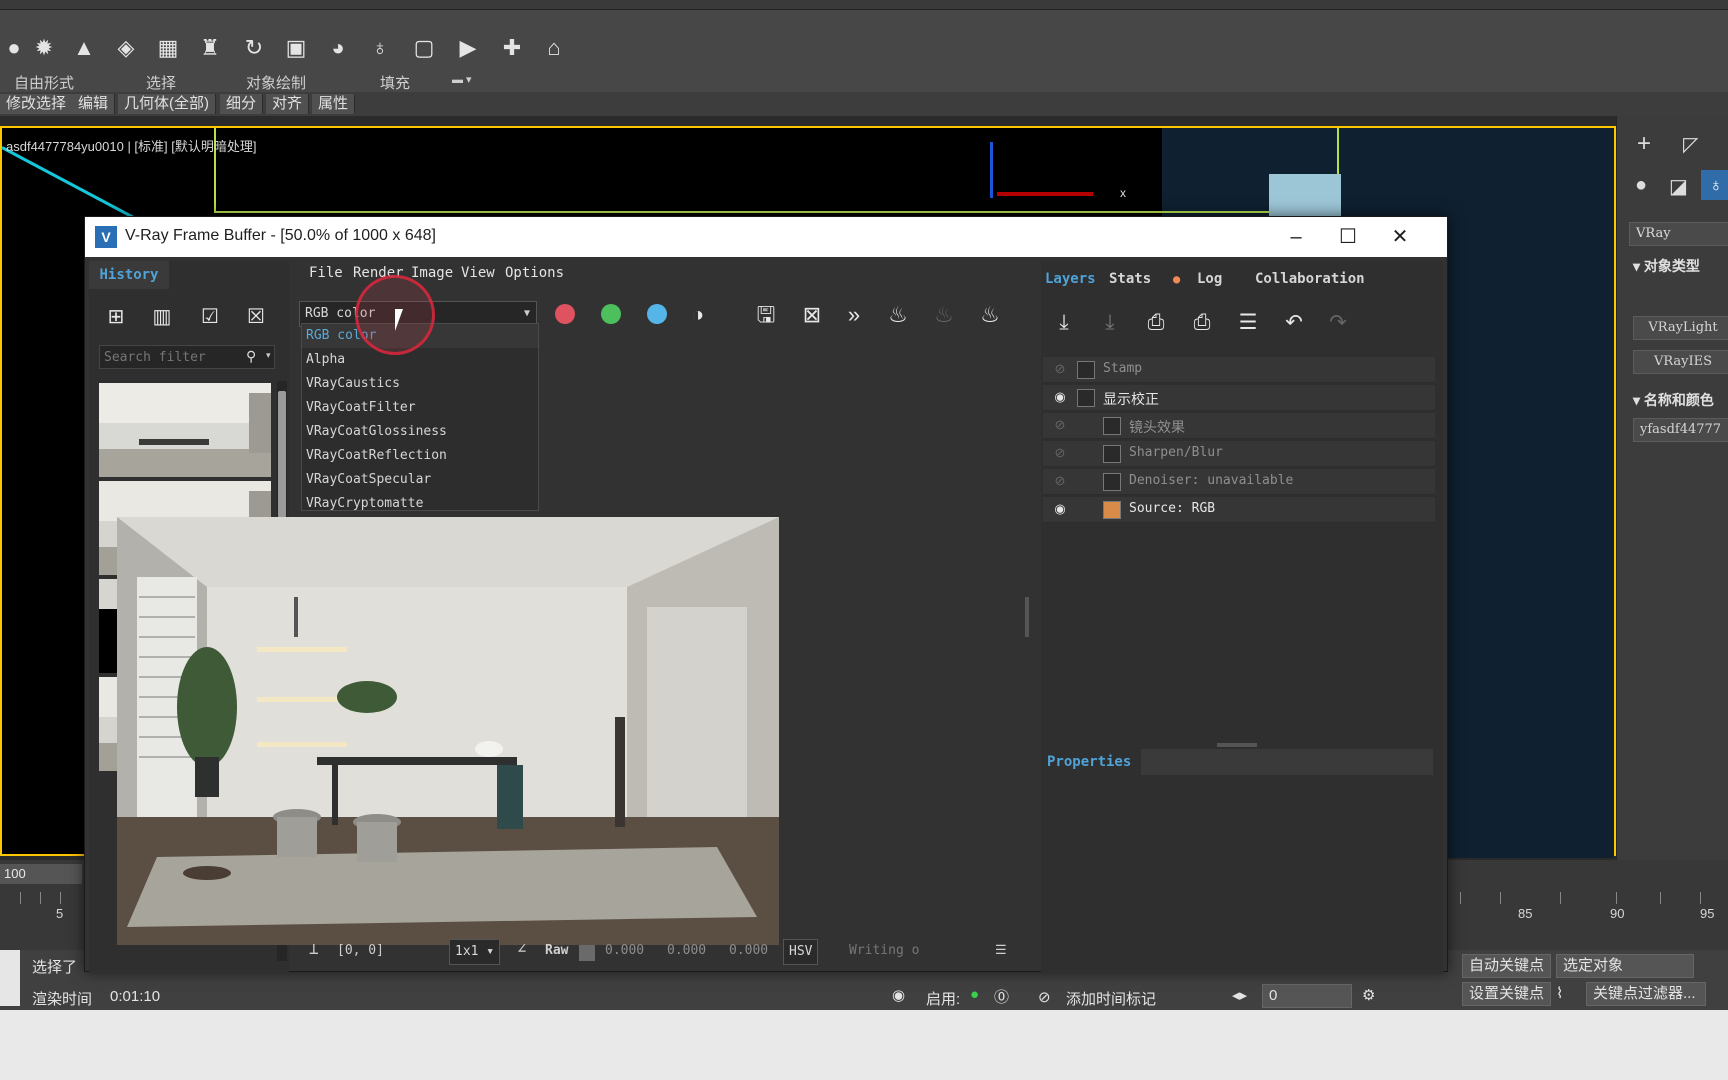  What do you see at coordinates (168, 48) in the screenshot?
I see `table-icon: ▦` at bounding box center [168, 48].